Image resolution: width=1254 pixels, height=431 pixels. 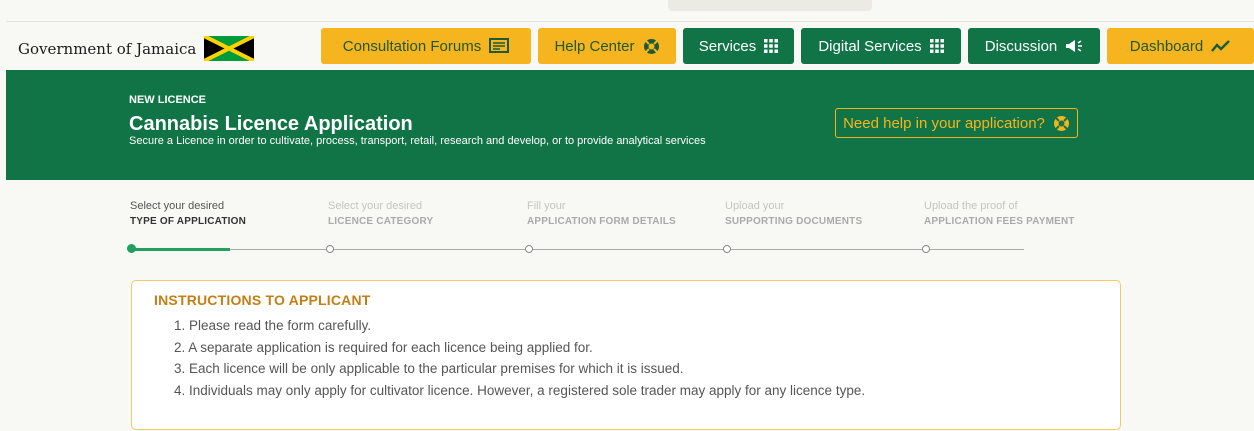 I want to click on nav-label: Help Center, so click(x=594, y=46).